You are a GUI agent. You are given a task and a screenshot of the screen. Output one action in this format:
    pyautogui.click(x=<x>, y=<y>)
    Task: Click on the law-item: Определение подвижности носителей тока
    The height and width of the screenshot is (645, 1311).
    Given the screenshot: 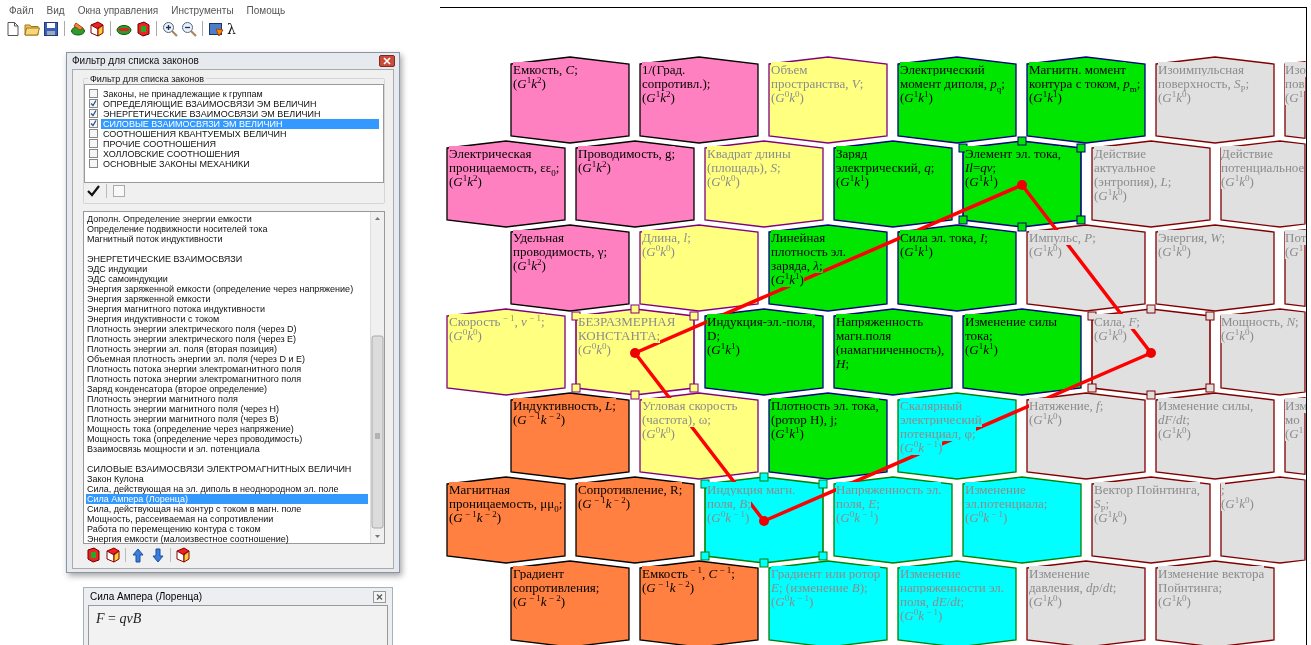 What is the action you would take?
    pyautogui.click(x=227, y=228)
    